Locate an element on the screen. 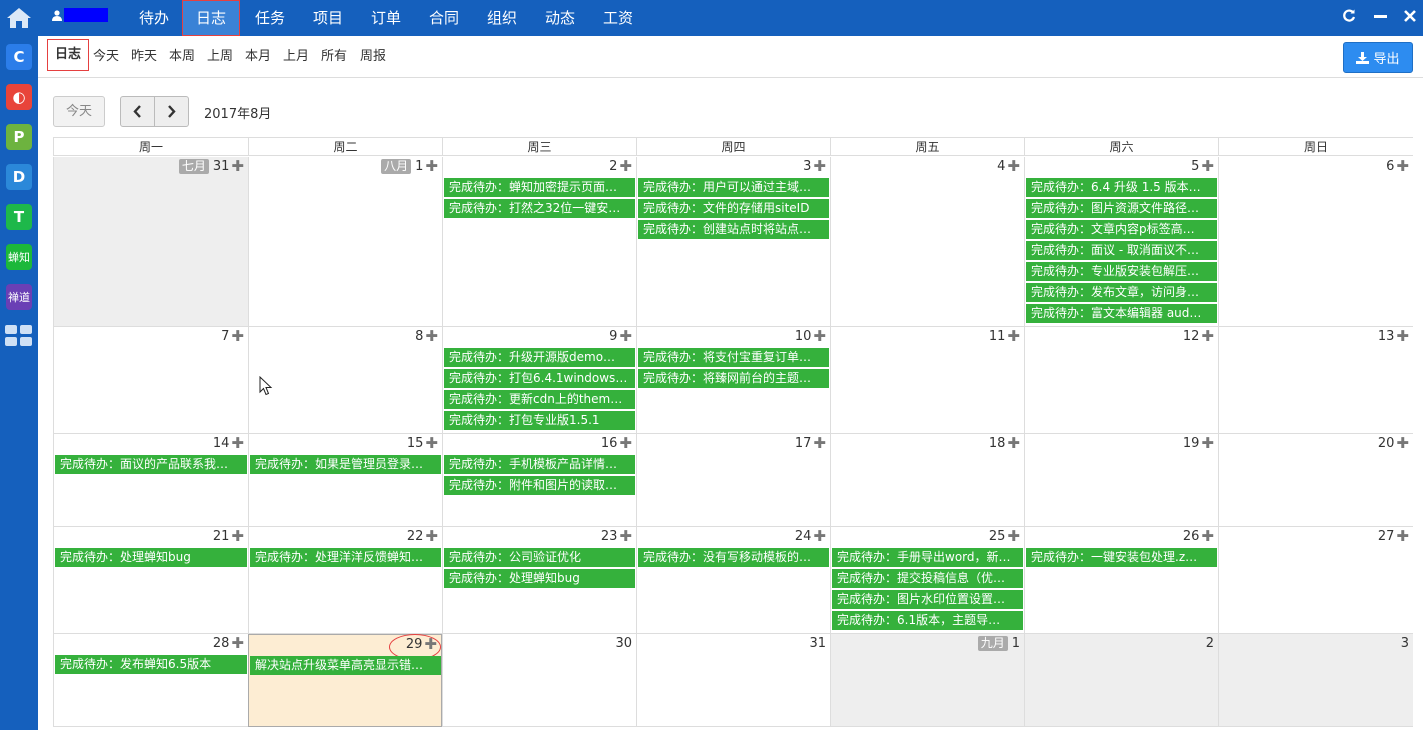 The height and width of the screenshot is (730, 1423). sidebar-app-5: 蝉知 is located at coordinates (19, 257).